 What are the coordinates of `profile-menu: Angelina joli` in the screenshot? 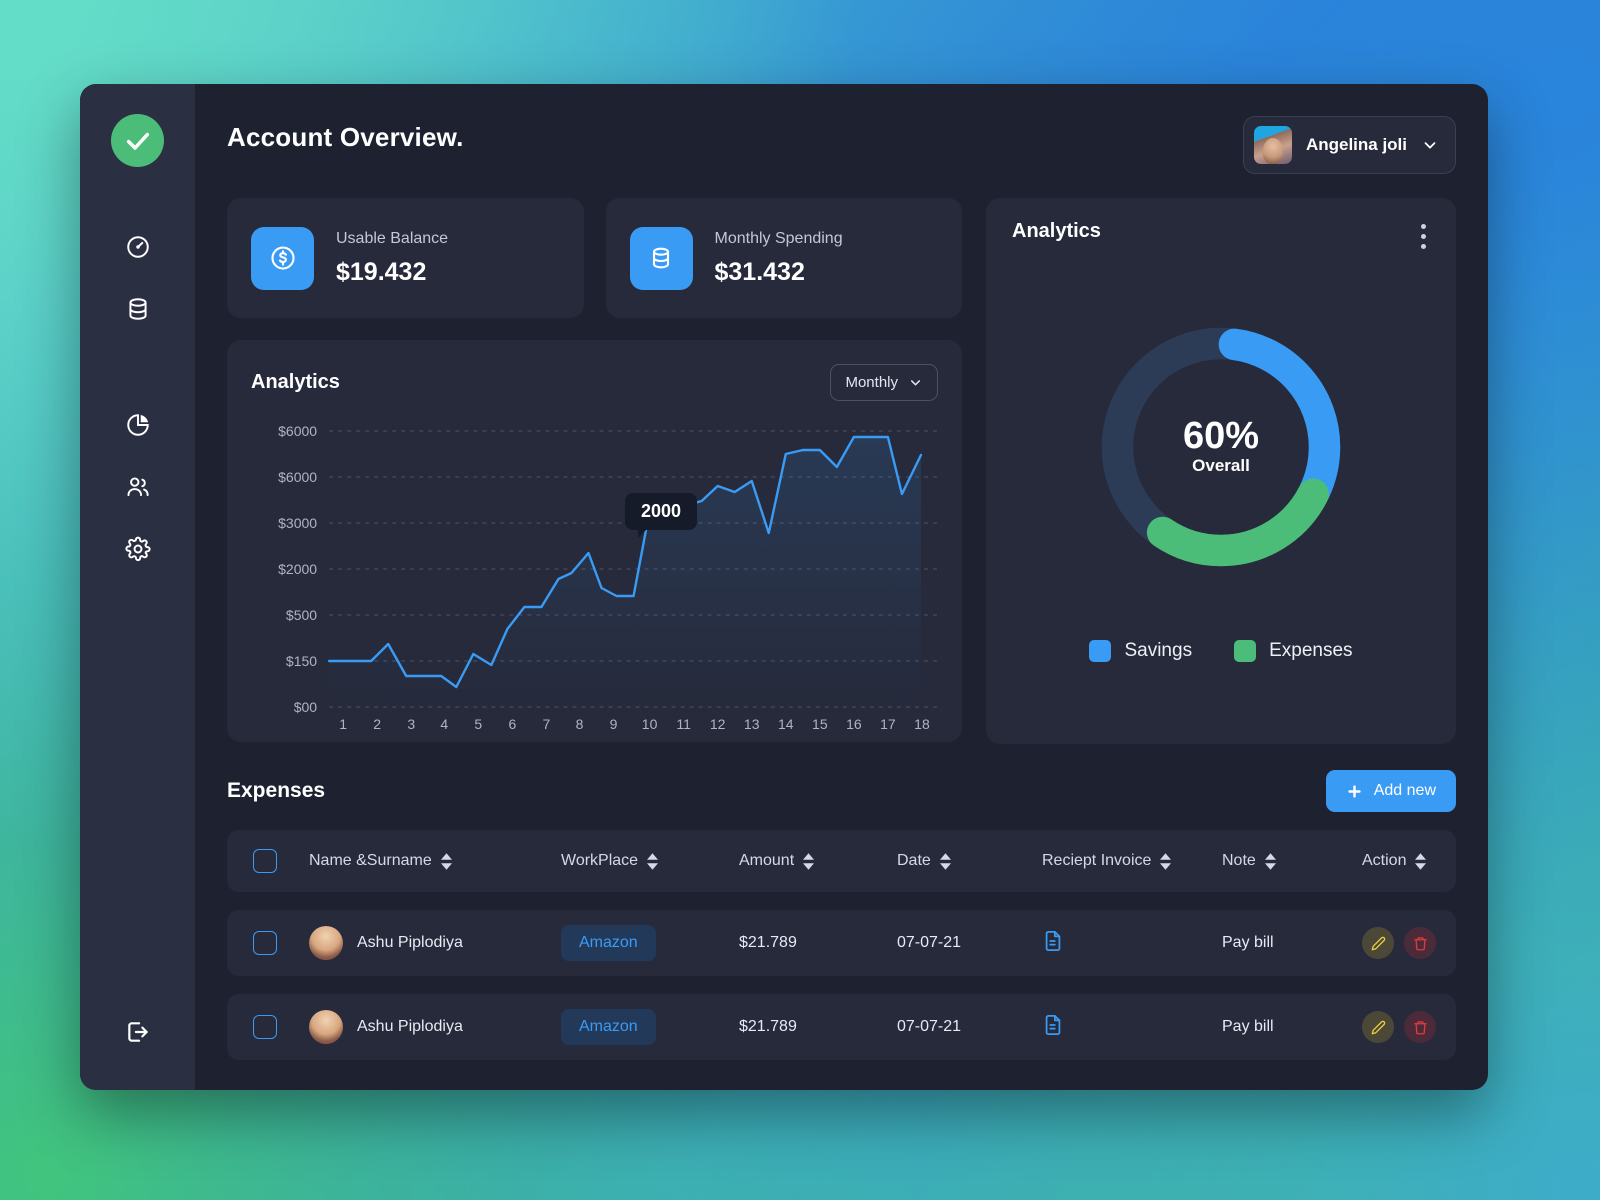 It's located at (1349, 145).